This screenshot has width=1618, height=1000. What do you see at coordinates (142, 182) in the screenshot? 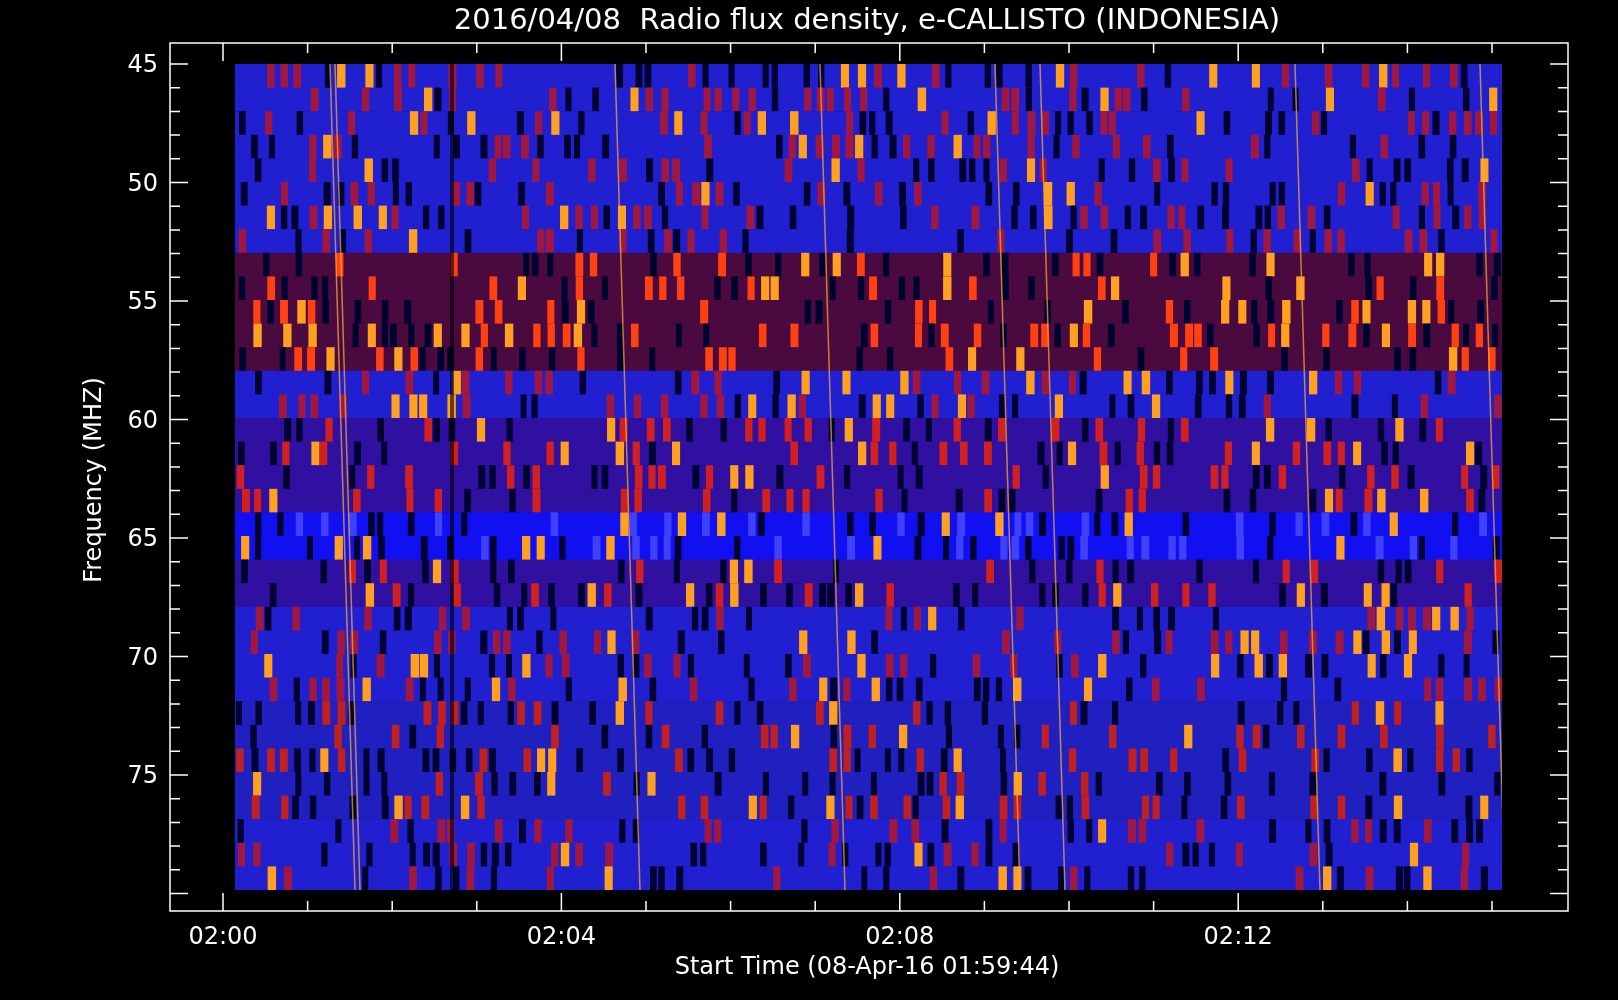
I see `y-tick-label: 50` at bounding box center [142, 182].